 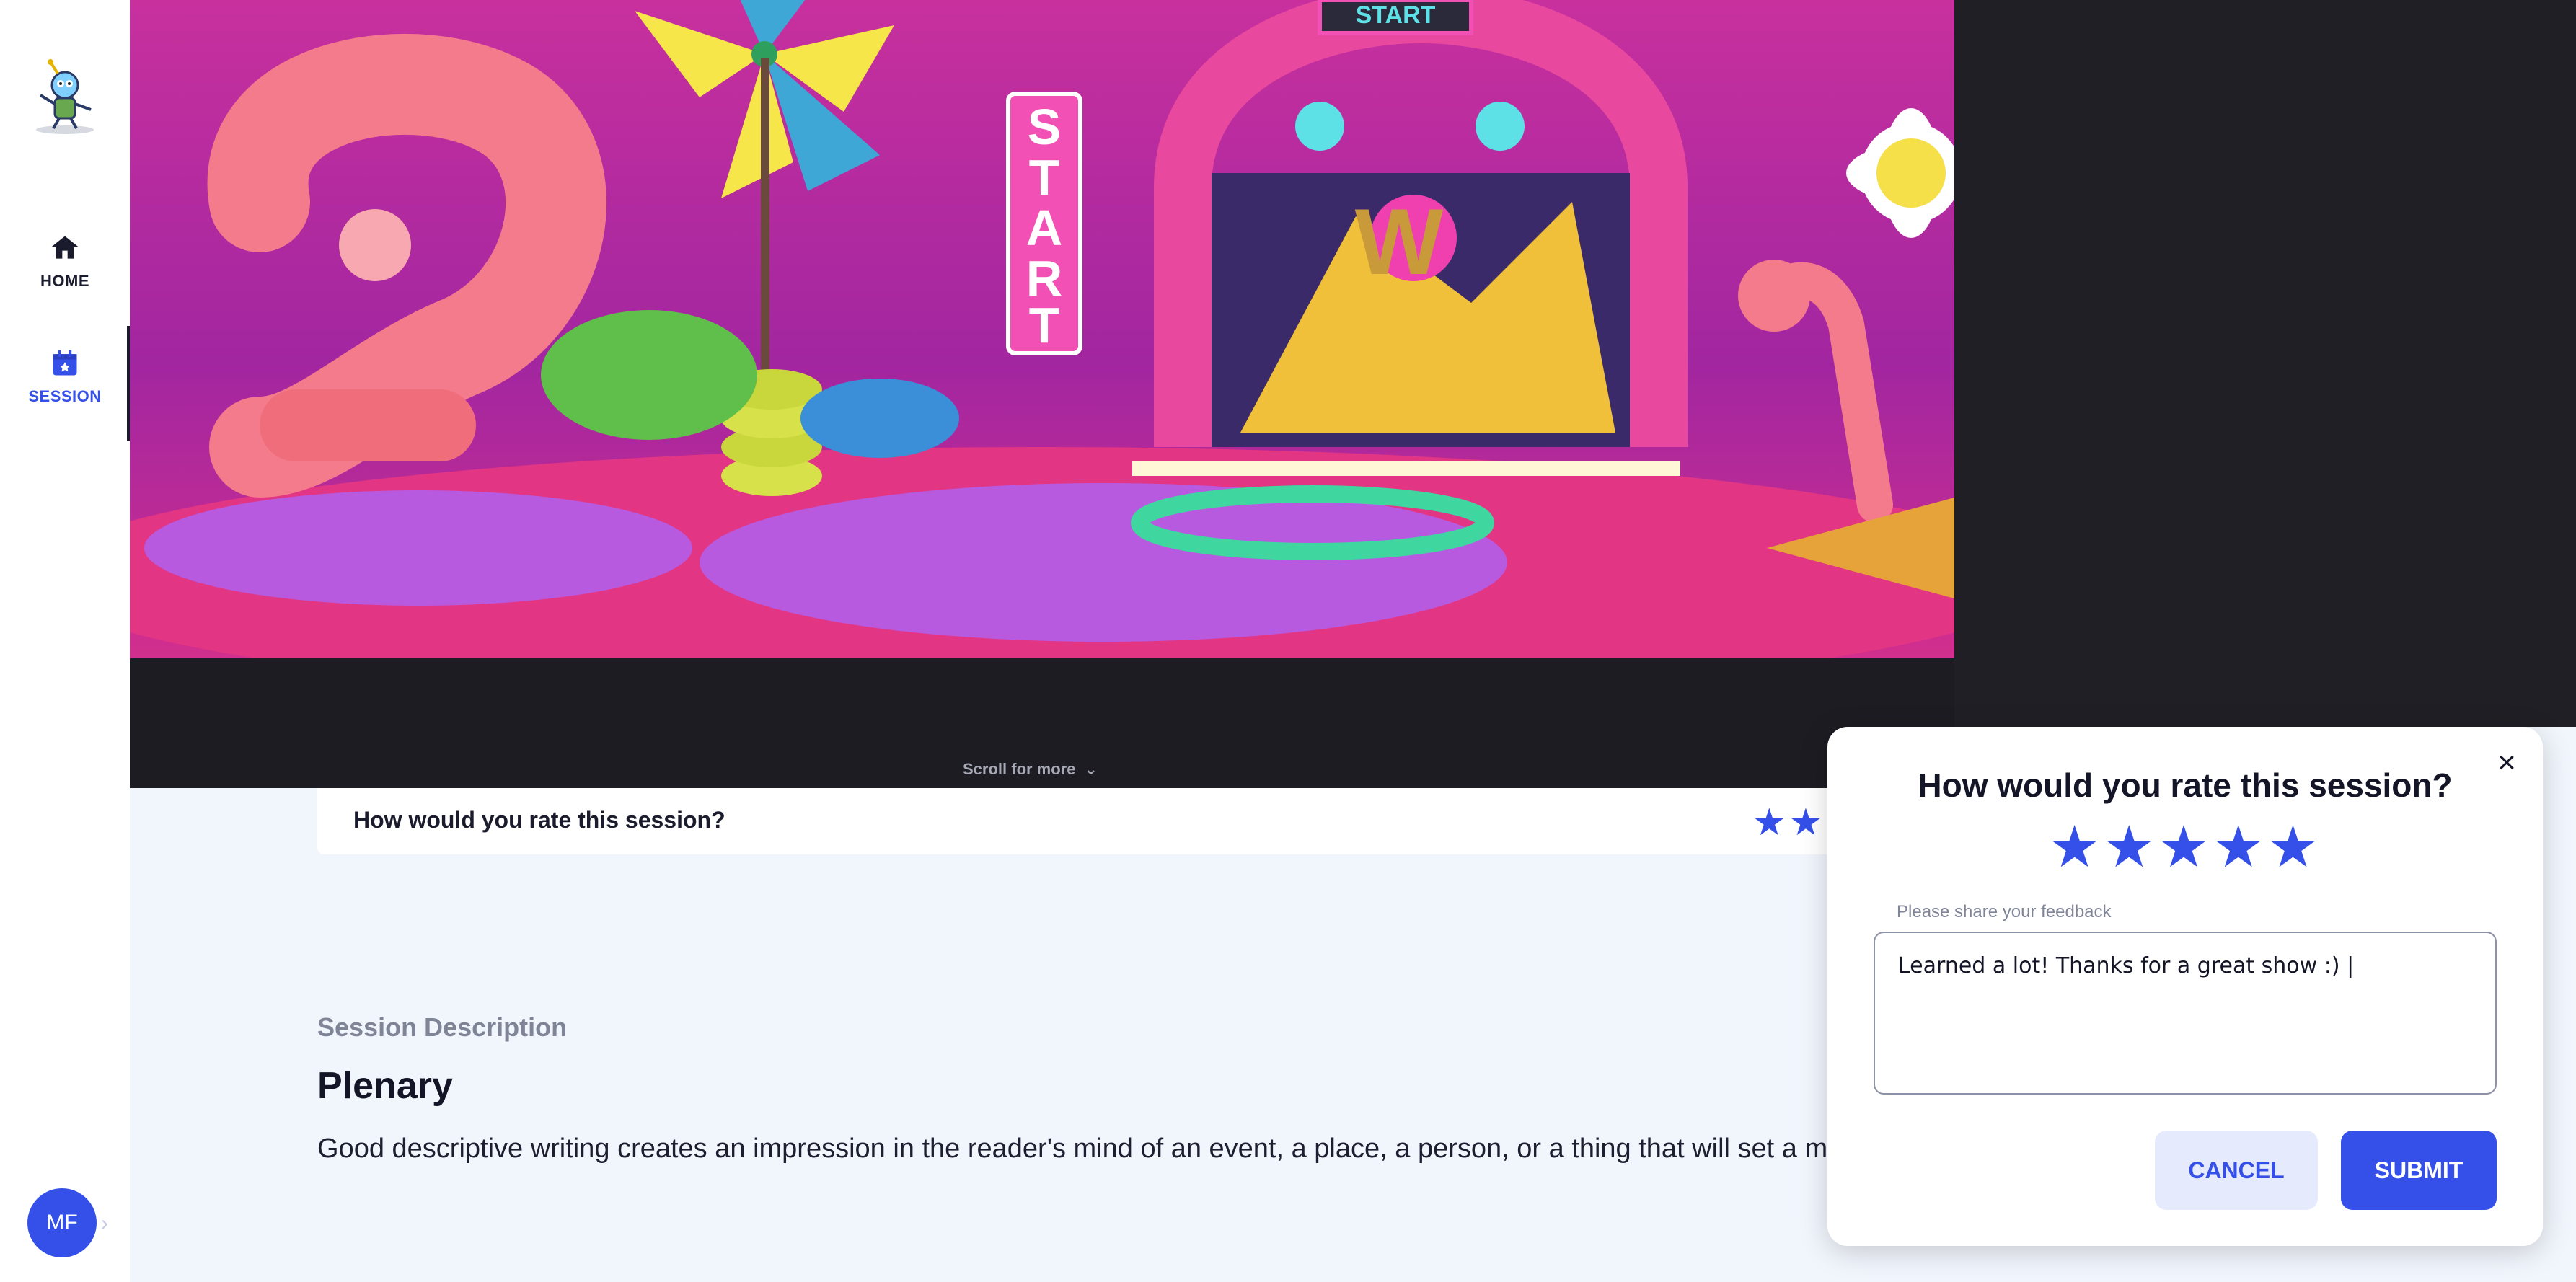 What do you see at coordinates (64, 281) in the screenshot?
I see `sidebar-item-label: HOME` at bounding box center [64, 281].